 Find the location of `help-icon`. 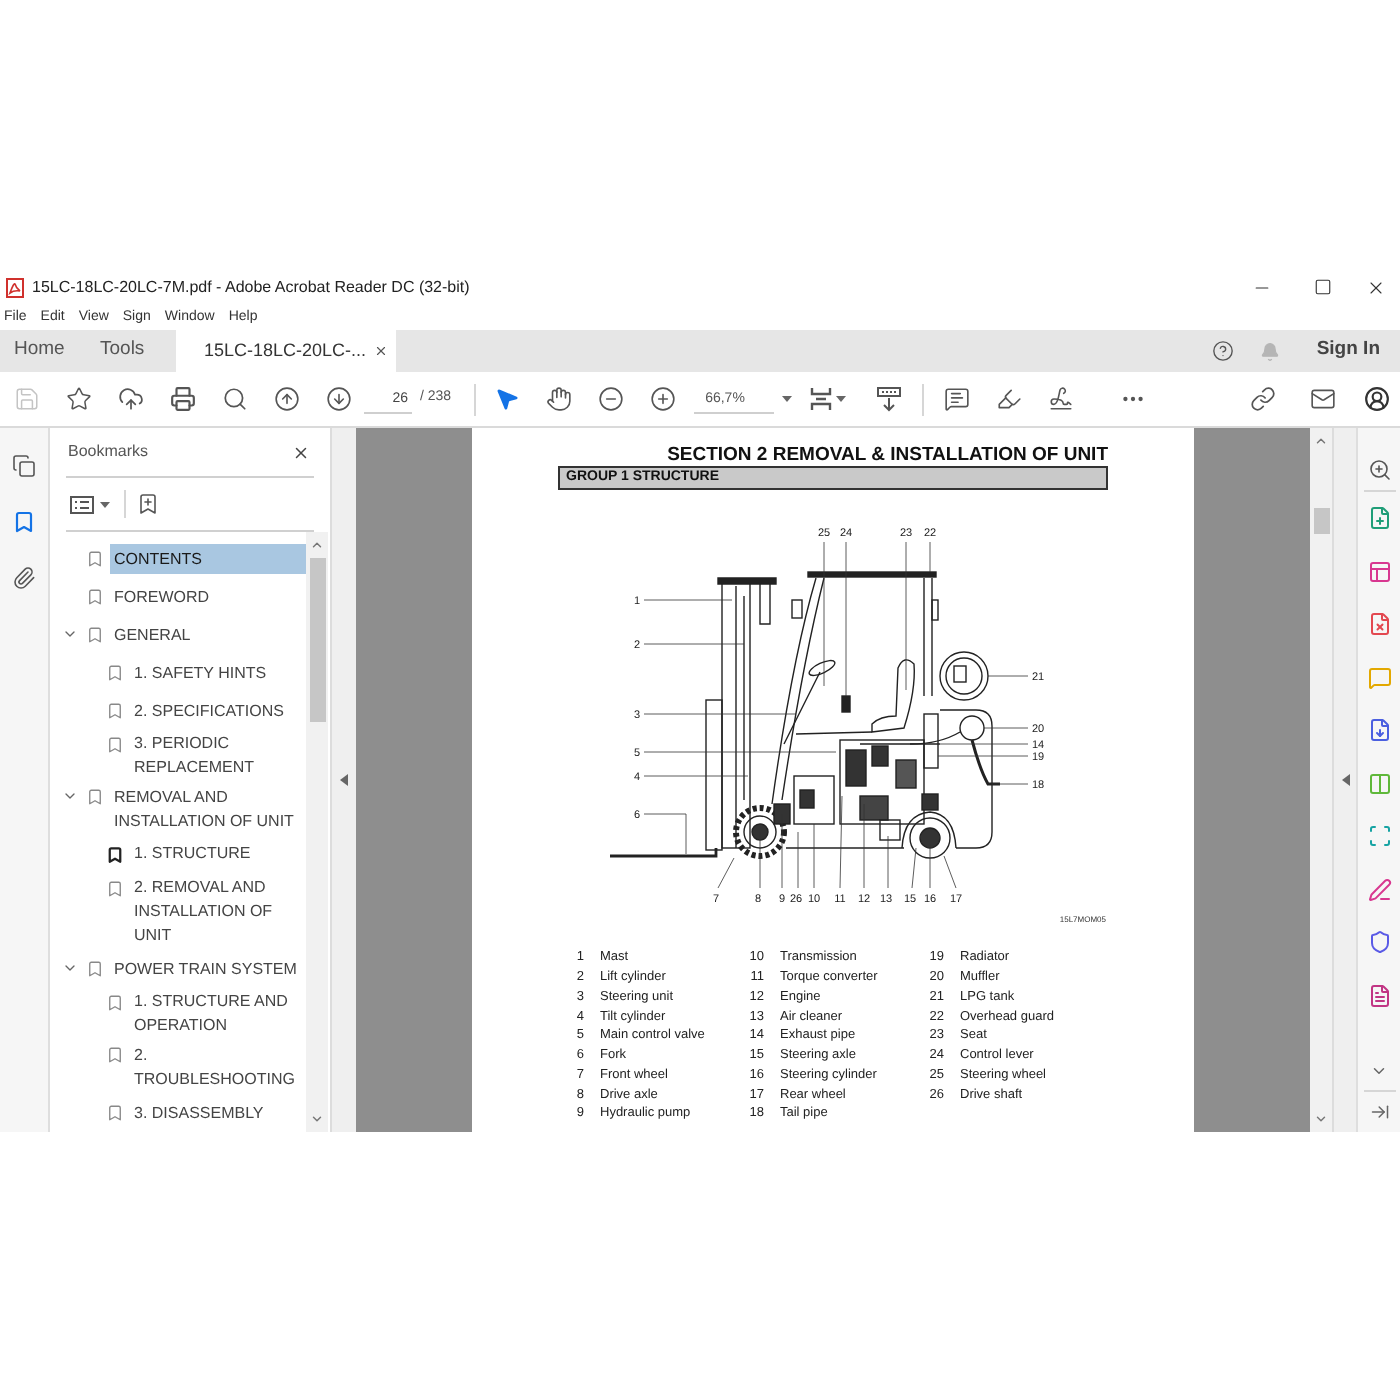

help-icon is located at coordinates (1223, 351).